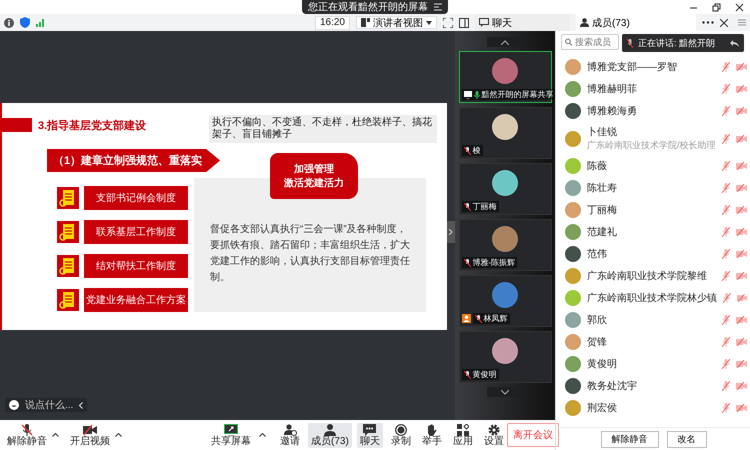 Image resolution: width=750 pixels, height=450 pixels. Describe the element at coordinates (716, 7) in the screenshot. I see `restore-icon` at that location.